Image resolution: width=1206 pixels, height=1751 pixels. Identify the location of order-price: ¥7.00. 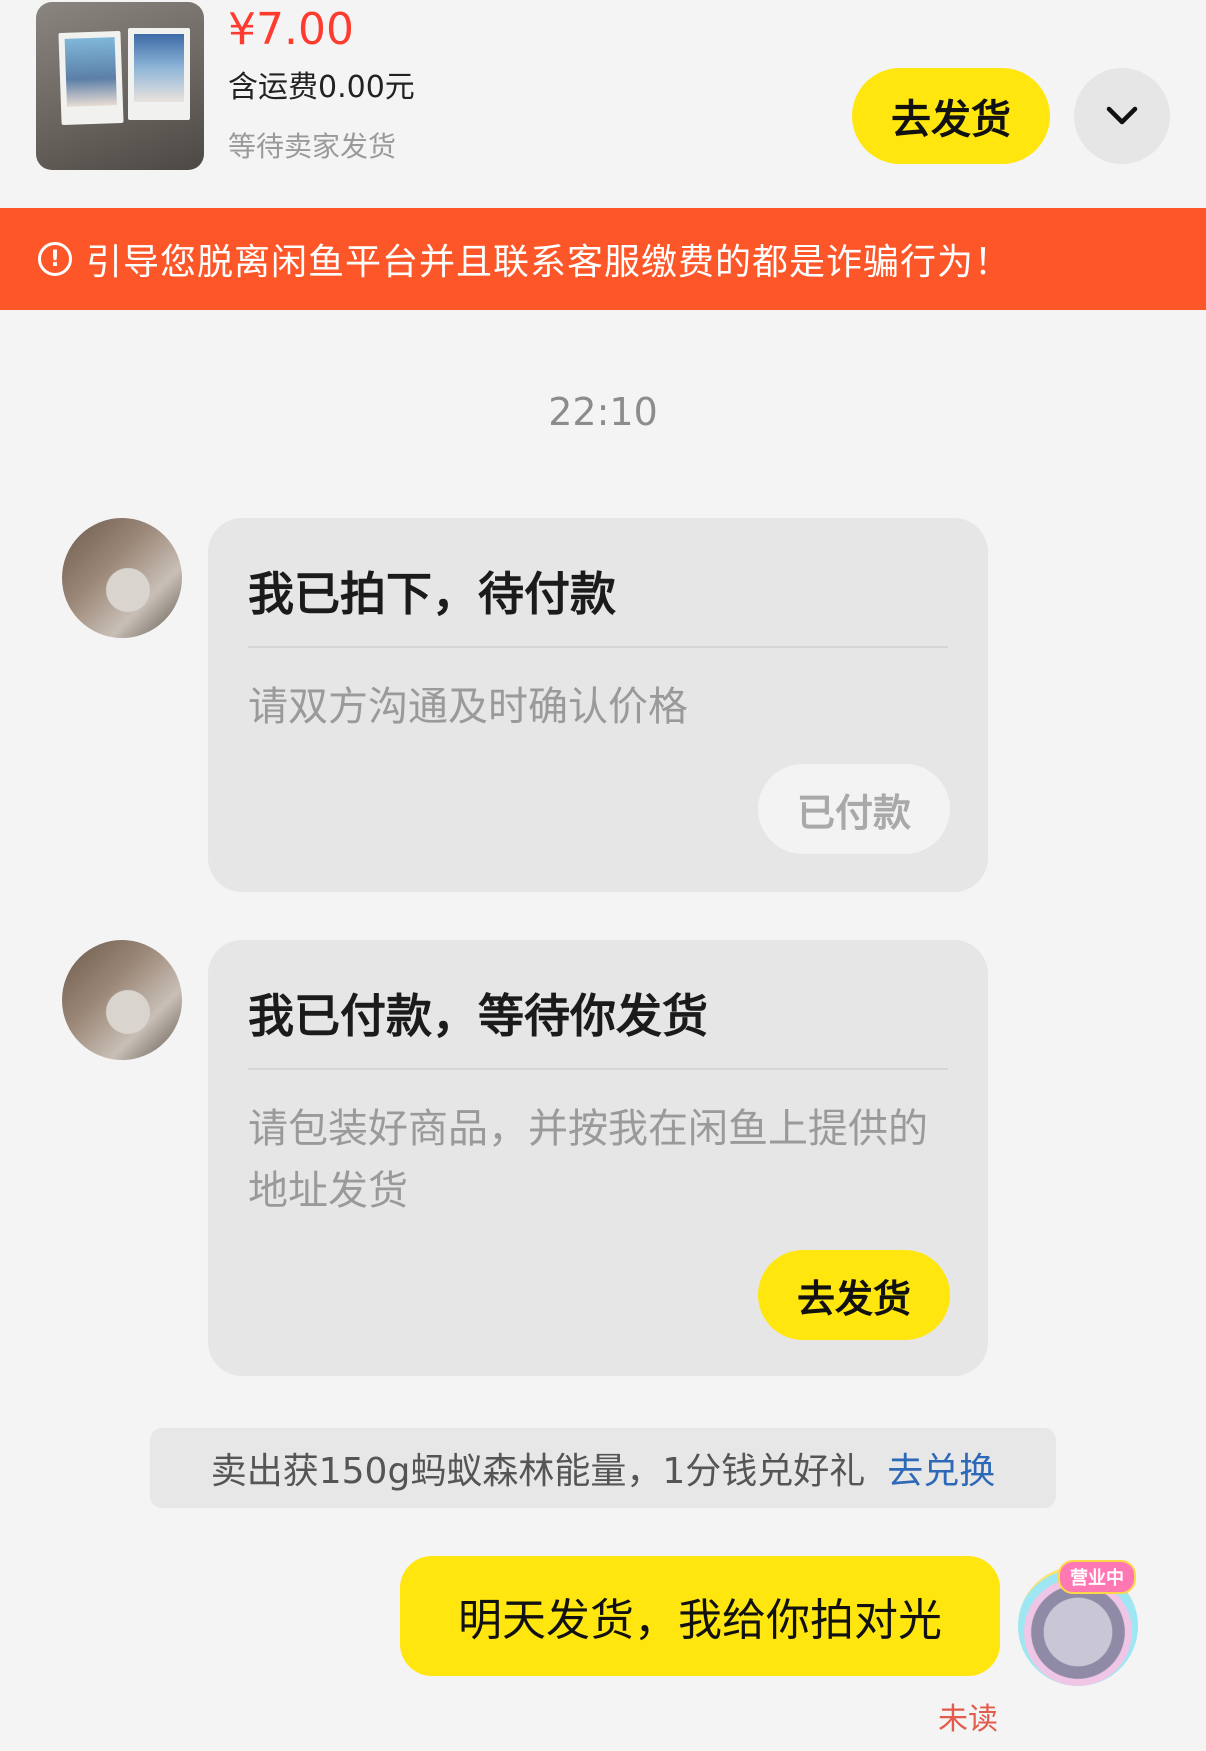
(291, 29).